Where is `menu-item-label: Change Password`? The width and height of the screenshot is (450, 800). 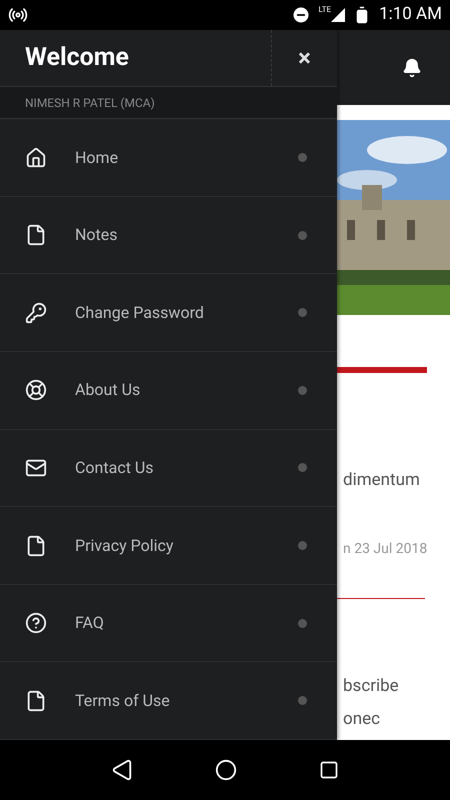
menu-item-label: Change Password is located at coordinates (140, 313).